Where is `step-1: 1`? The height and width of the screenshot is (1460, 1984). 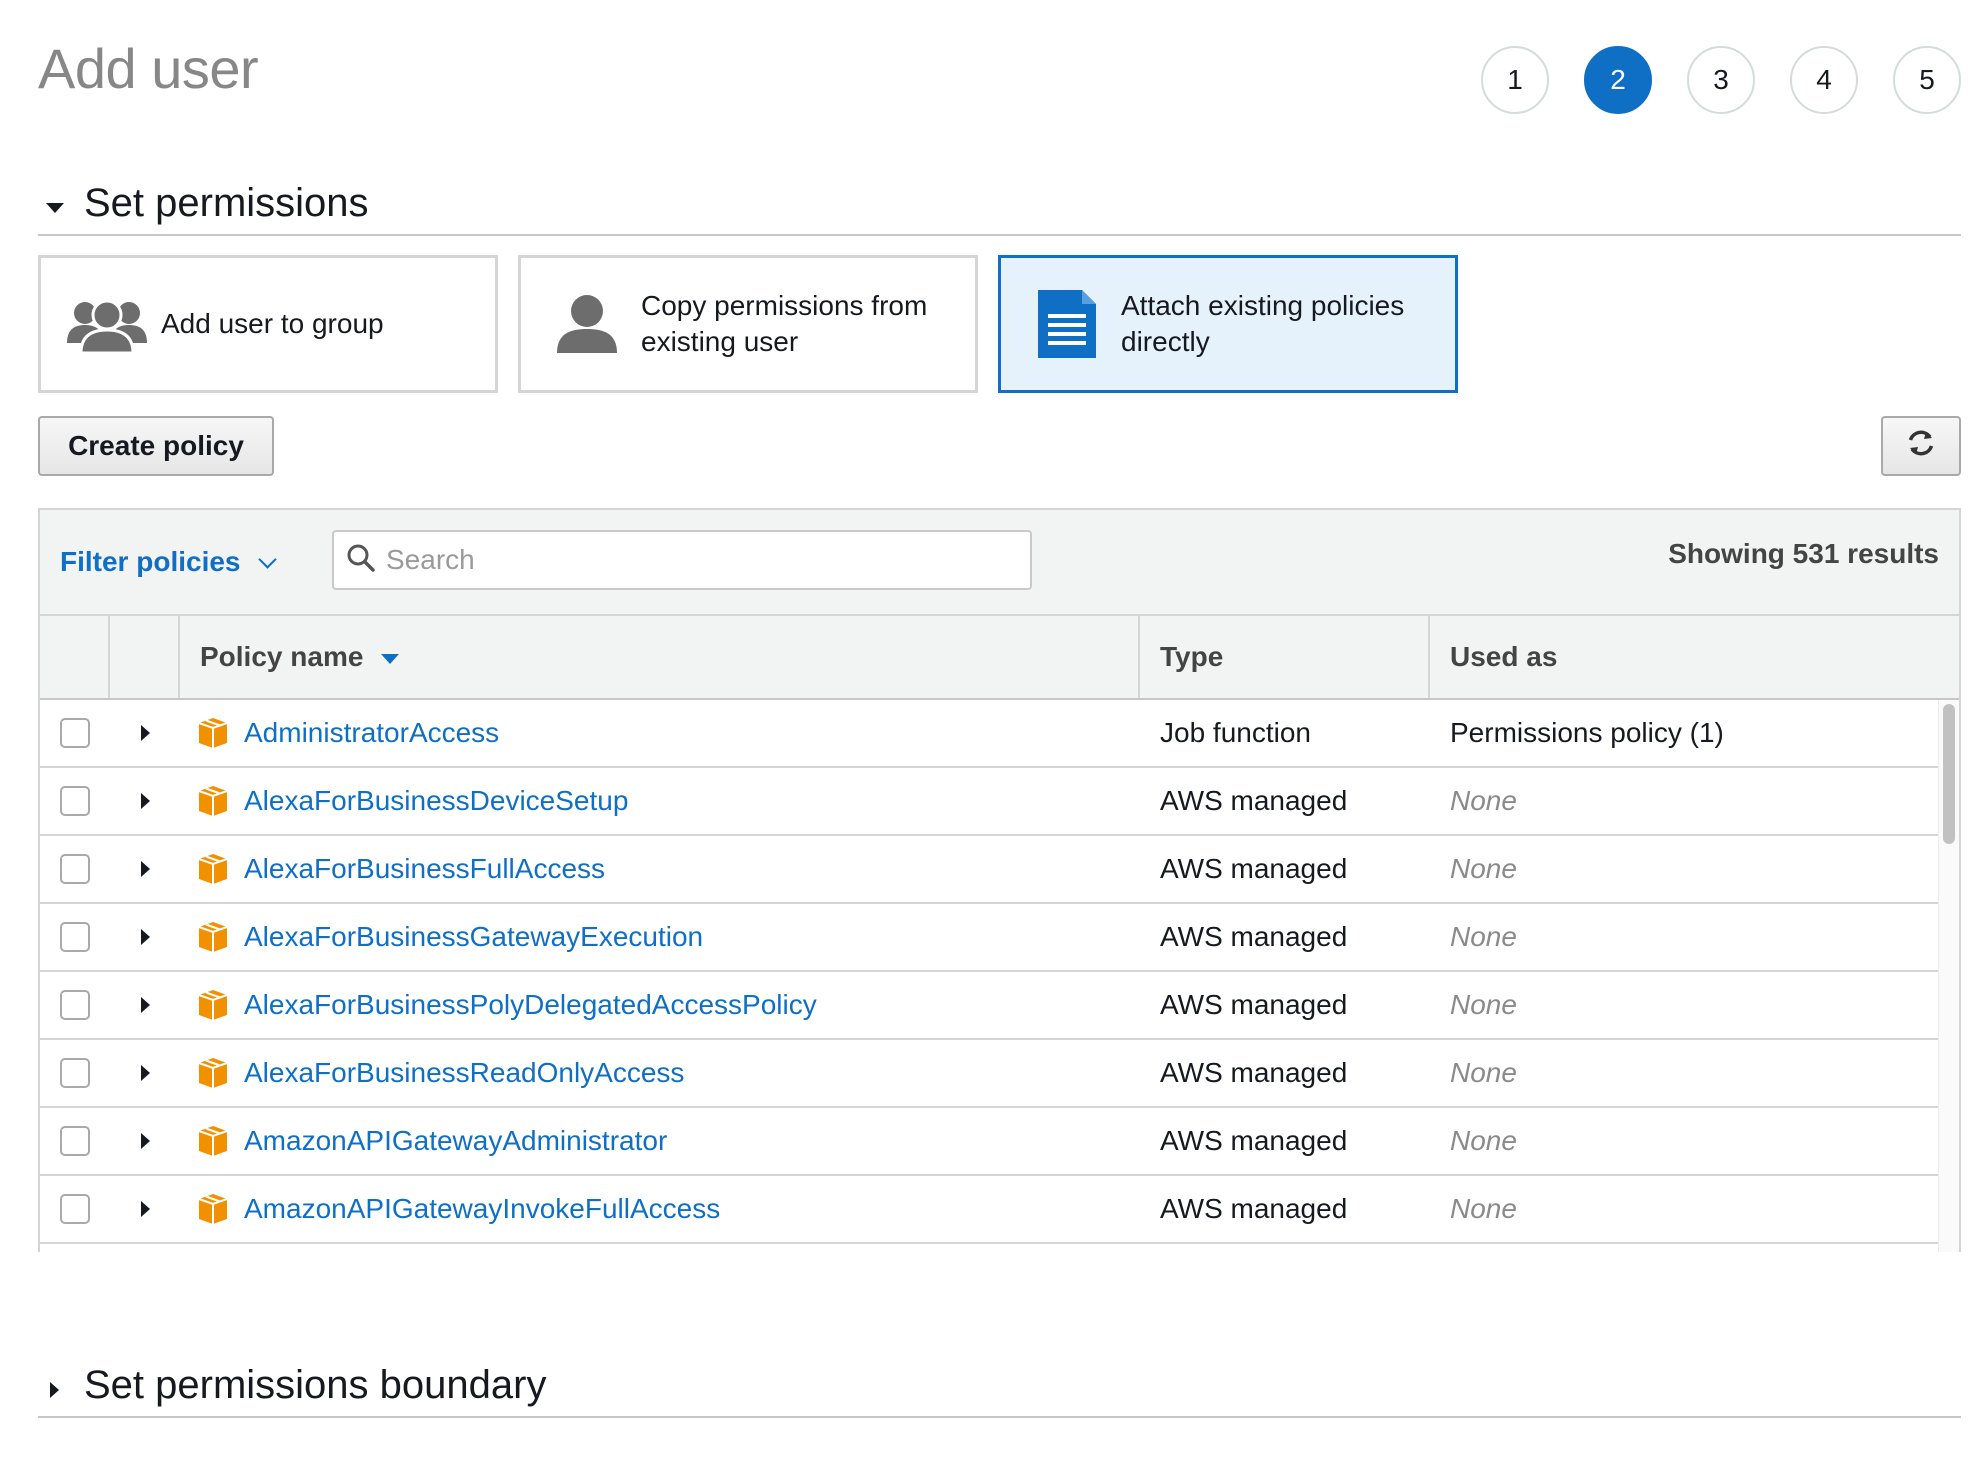
step-1: 1 is located at coordinates (1515, 80).